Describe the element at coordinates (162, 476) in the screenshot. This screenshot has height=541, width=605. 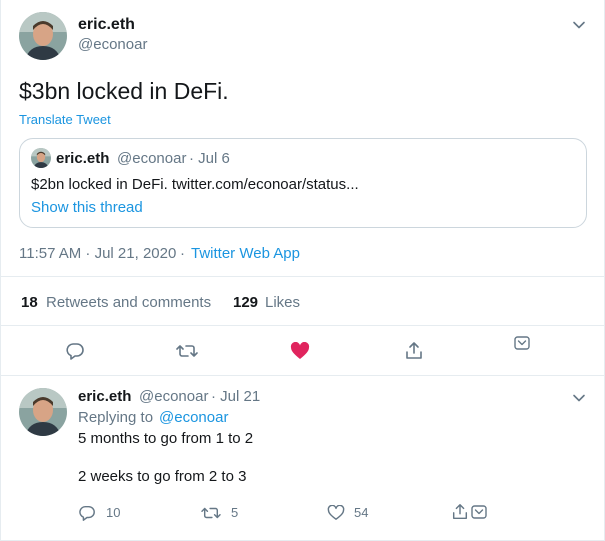
I see `reply-text-line2: 2 weeks to go from 2 to 3` at that location.